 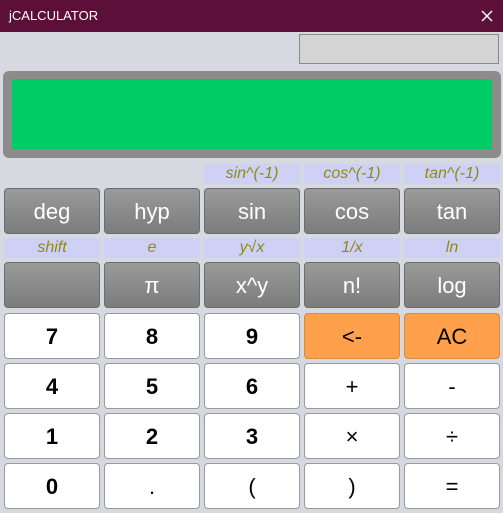 What do you see at coordinates (252, 211) in the screenshot?
I see `sin-button: sin` at bounding box center [252, 211].